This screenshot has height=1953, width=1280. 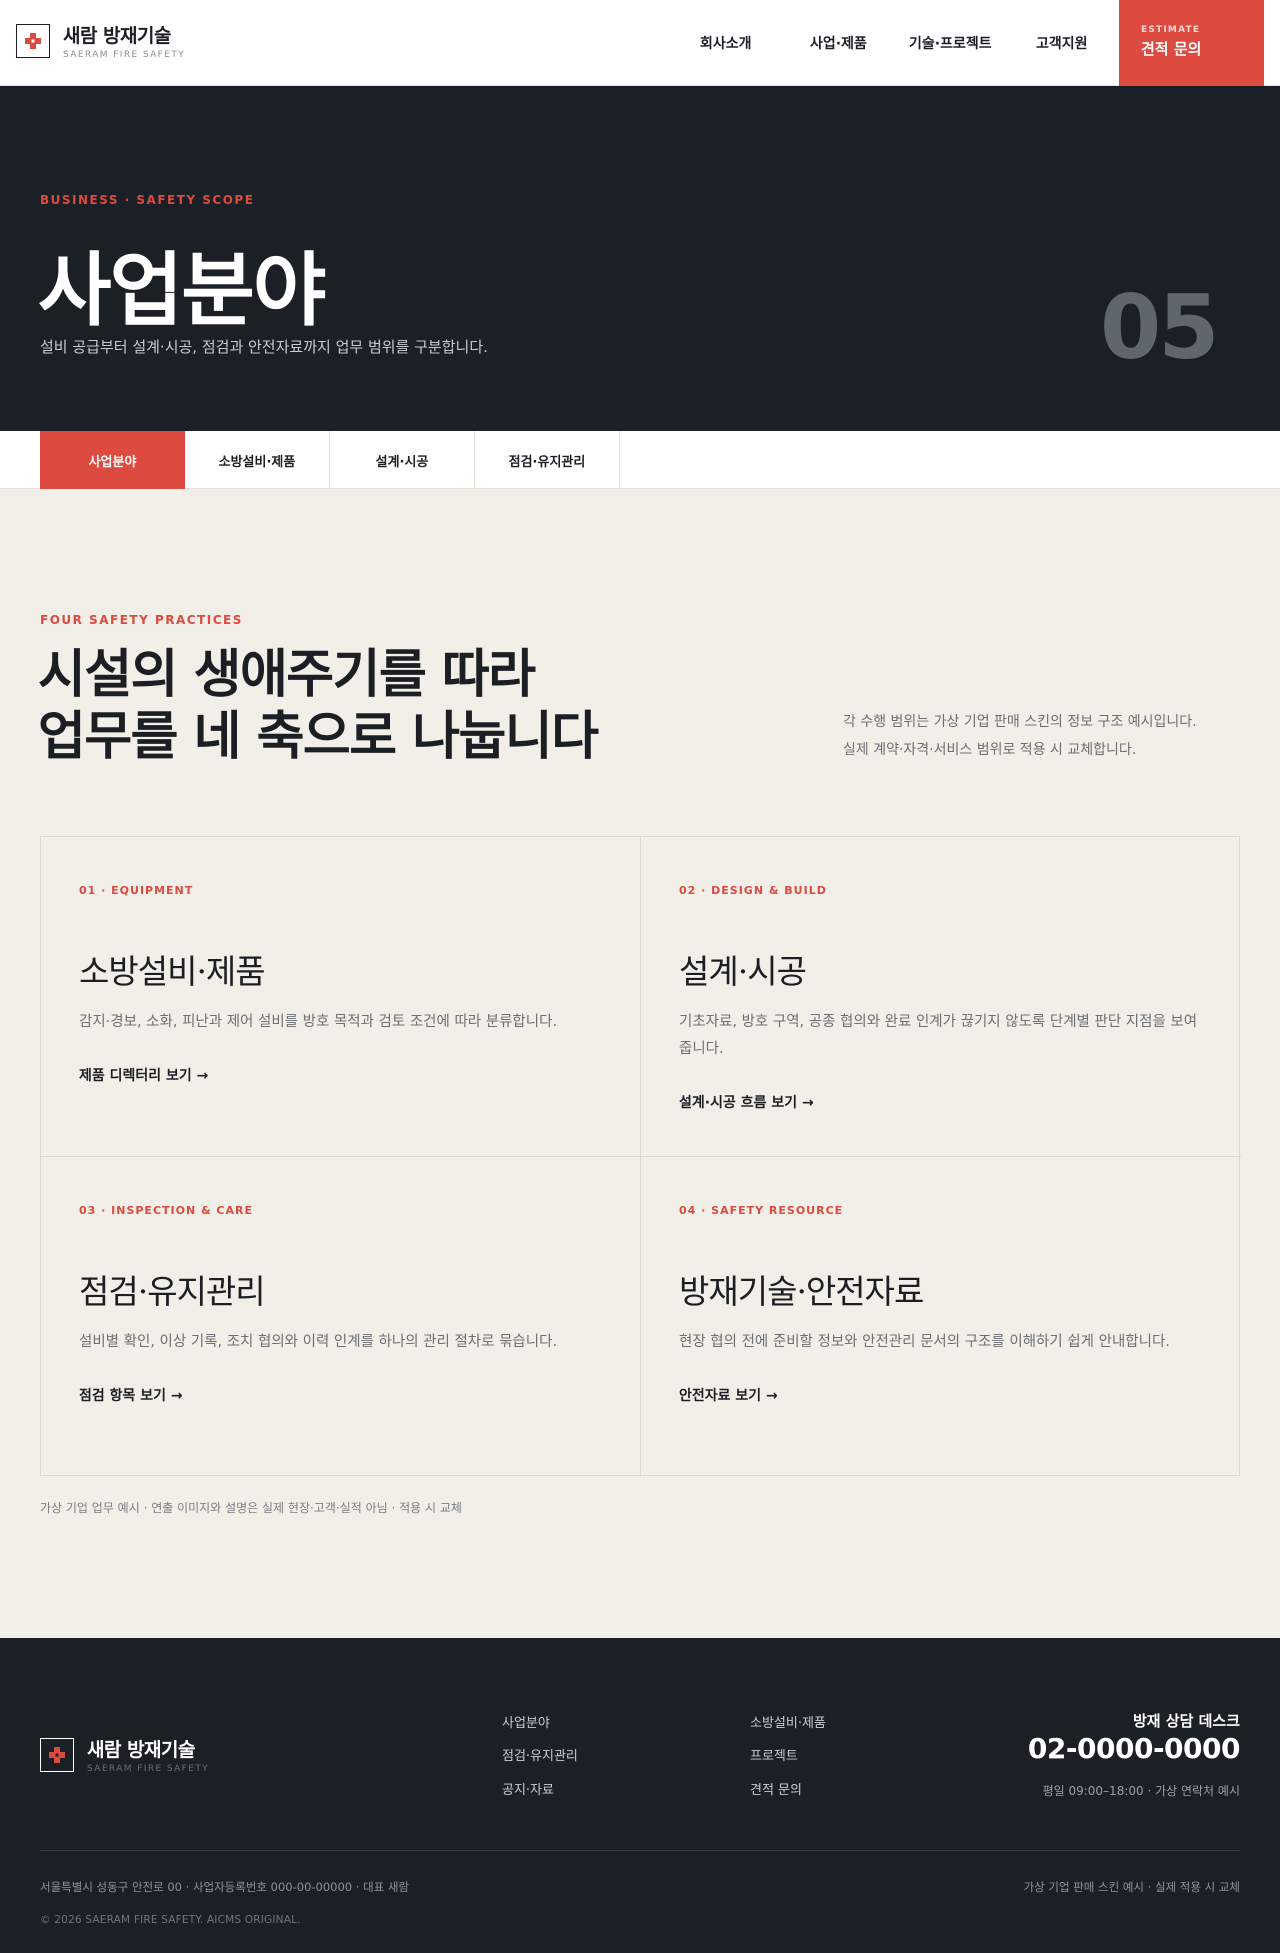 I want to click on section-description-line-2: 실제 계약·자격·서비스 범위로 적용 시 교체합니다., so click(x=990, y=750).